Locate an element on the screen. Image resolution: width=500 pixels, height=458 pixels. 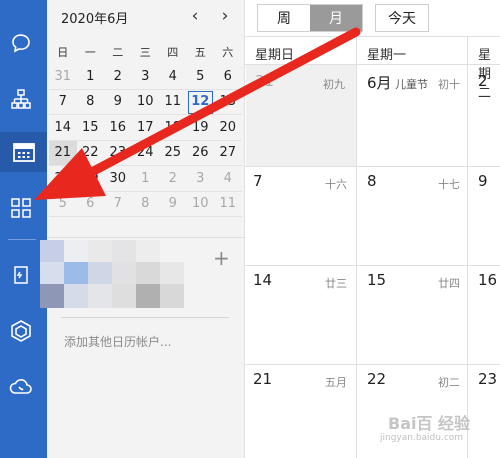
prev-month-button: ‹ is located at coordinates (195, 16).